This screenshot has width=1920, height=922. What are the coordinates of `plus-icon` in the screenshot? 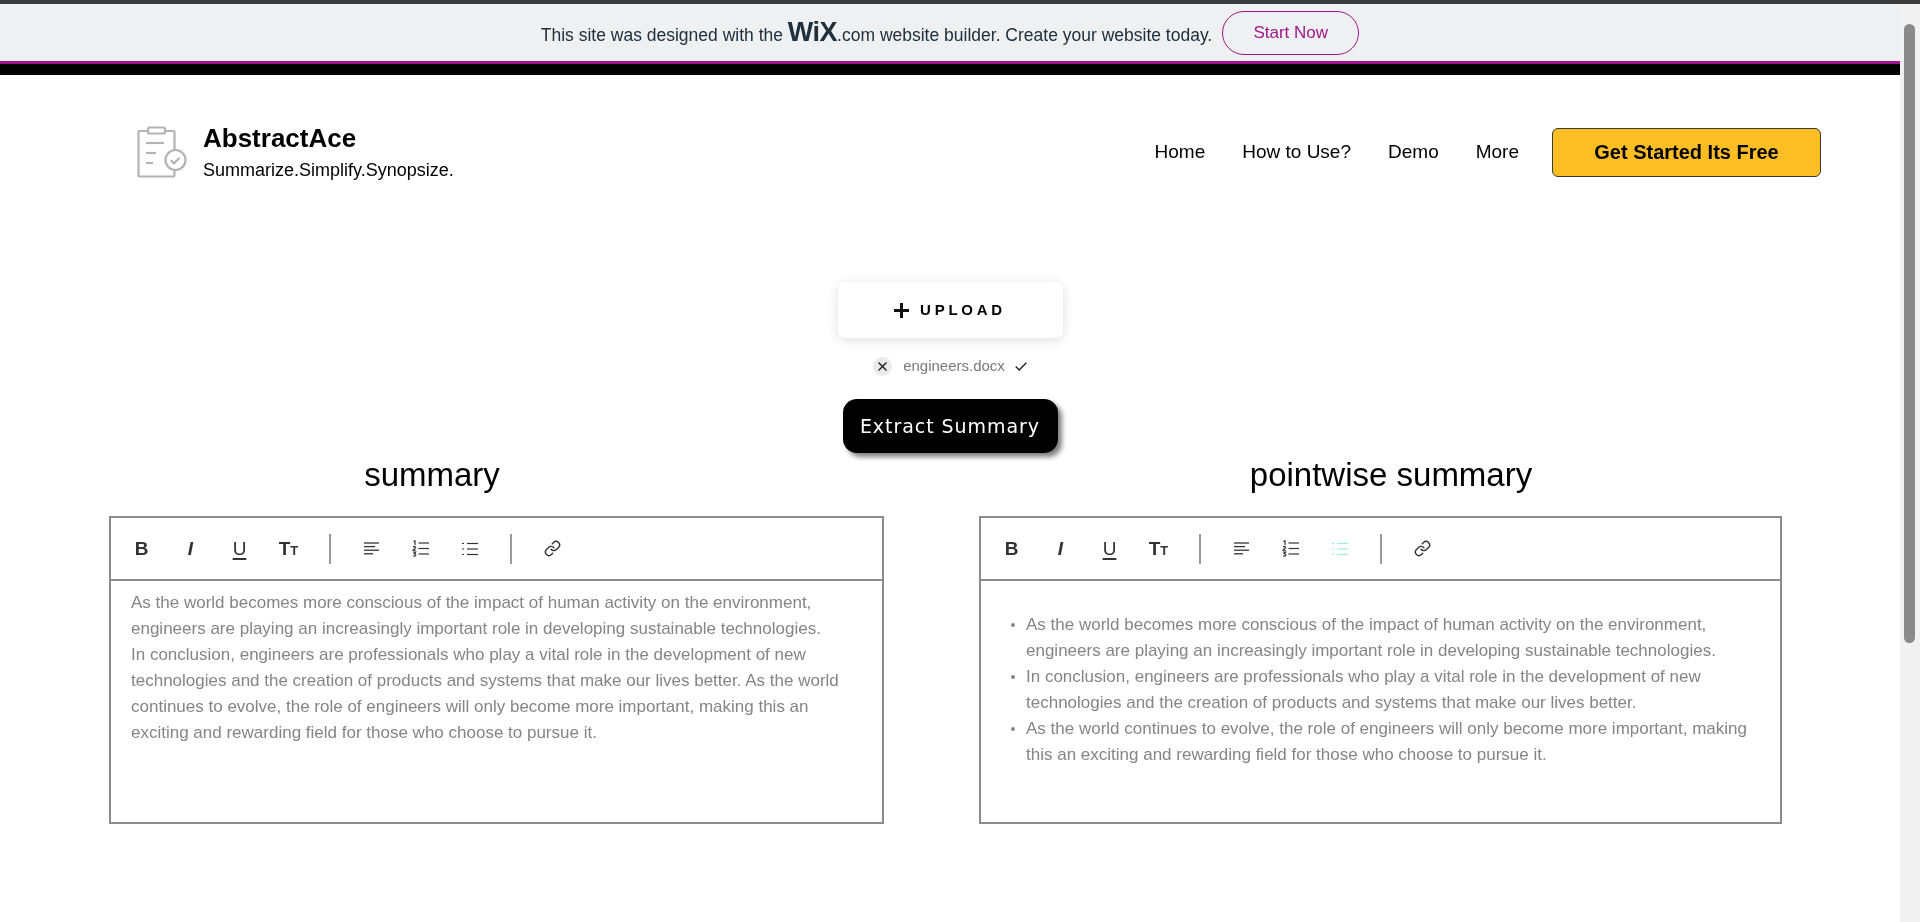 It's located at (902, 310).